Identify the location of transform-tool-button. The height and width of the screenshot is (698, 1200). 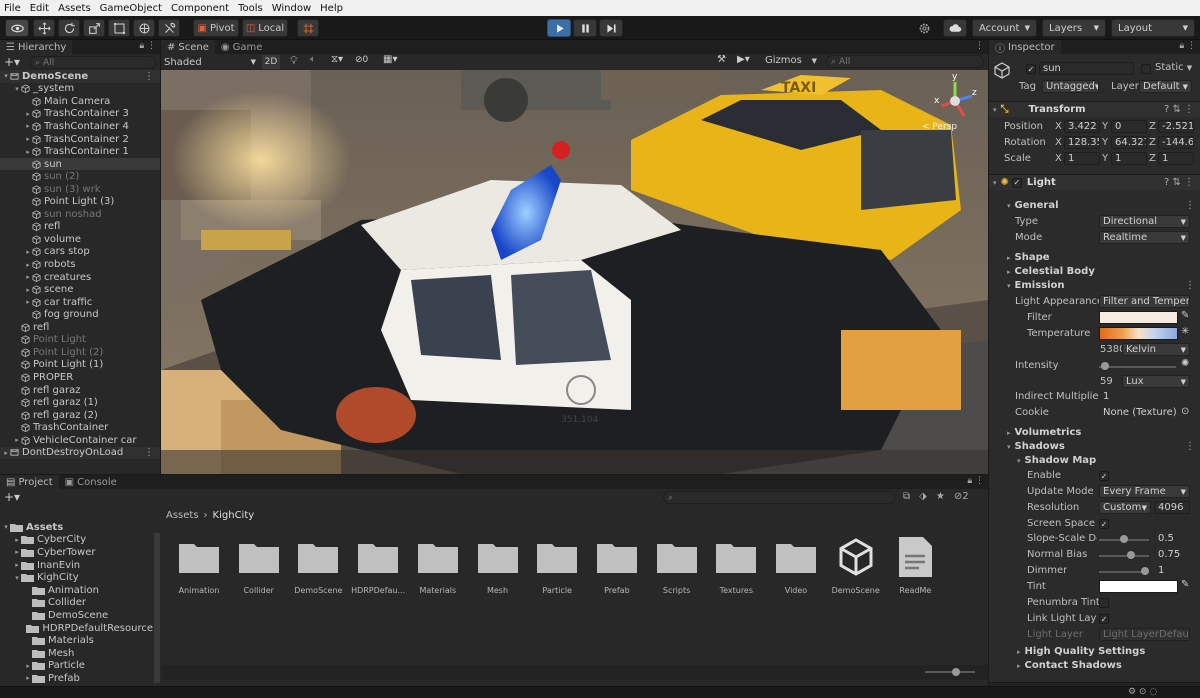
(144, 28).